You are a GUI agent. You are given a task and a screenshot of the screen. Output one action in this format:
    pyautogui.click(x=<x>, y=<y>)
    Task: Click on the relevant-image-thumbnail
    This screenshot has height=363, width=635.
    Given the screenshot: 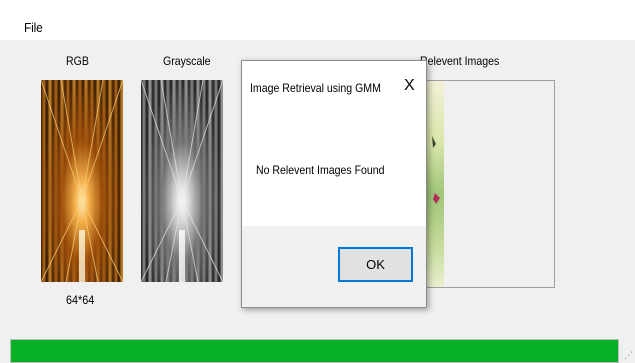 What is the action you would take?
    pyautogui.click(x=435, y=184)
    